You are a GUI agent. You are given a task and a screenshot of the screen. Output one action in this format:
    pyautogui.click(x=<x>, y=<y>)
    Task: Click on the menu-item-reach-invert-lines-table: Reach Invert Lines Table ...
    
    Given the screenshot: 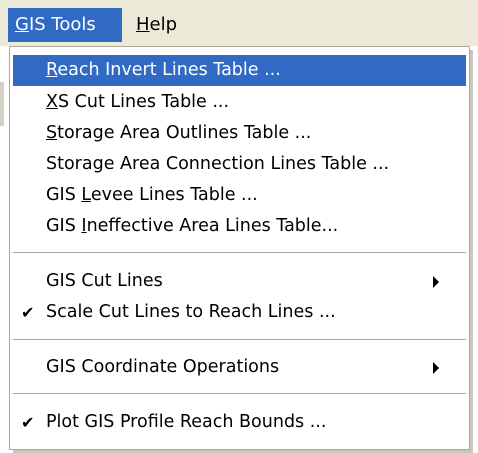 What is the action you would take?
    pyautogui.click(x=239, y=70)
    